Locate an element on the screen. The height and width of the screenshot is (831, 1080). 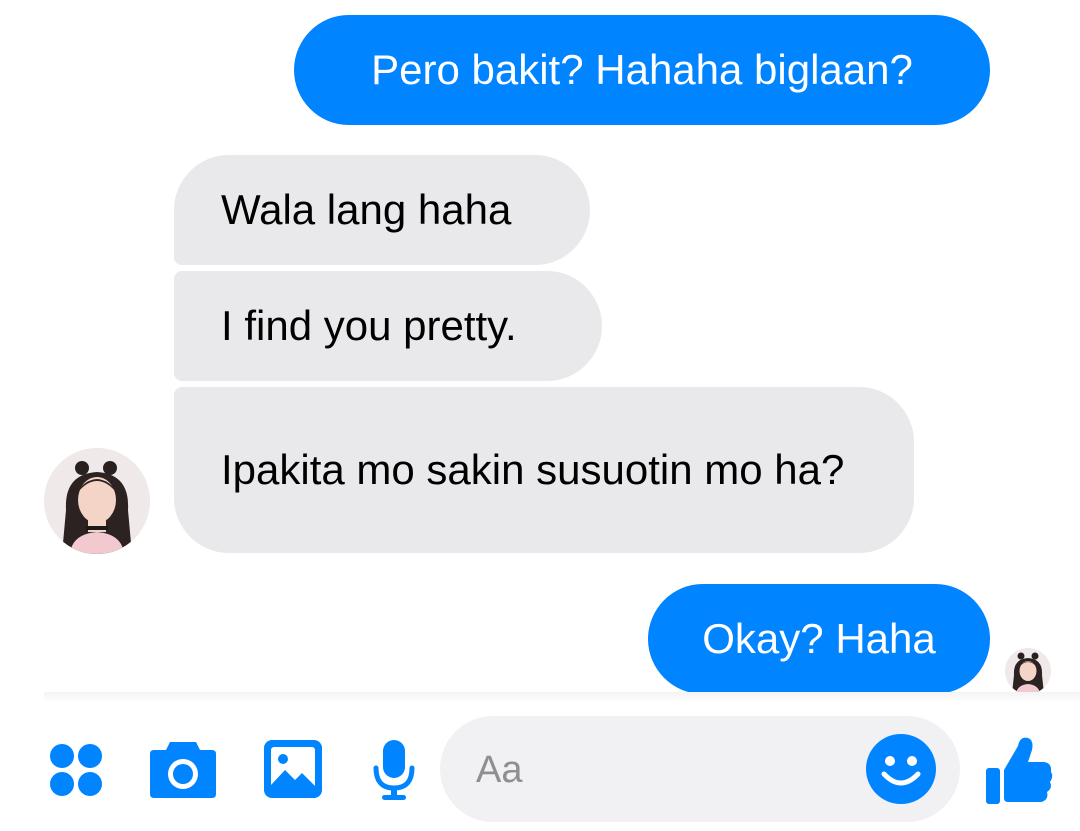
message-text: Wala lang haha is located at coordinates (366, 209).